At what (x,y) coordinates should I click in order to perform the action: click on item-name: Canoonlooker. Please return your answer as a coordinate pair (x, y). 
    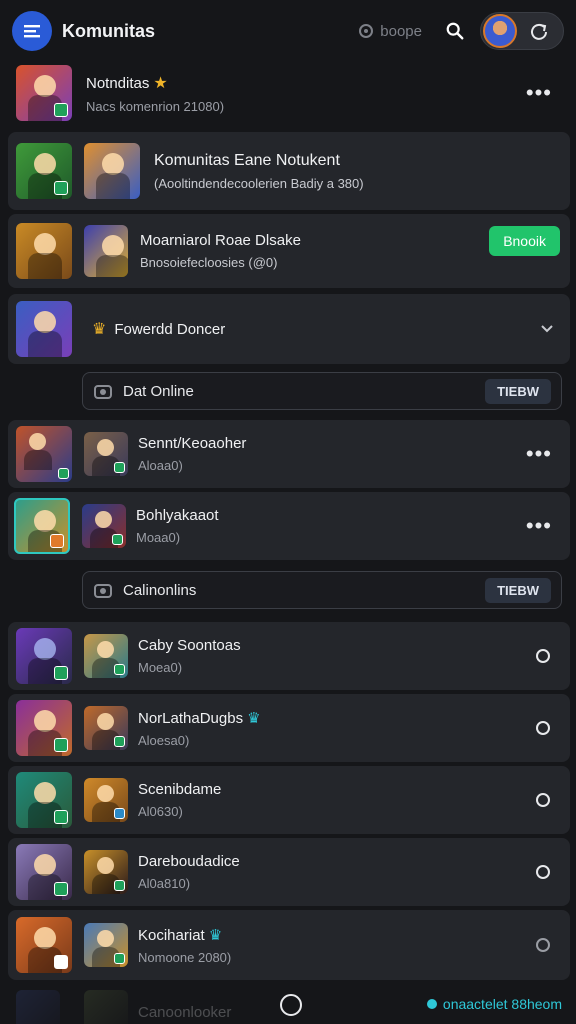
    Looking at the image, I should click on (185, 1012).